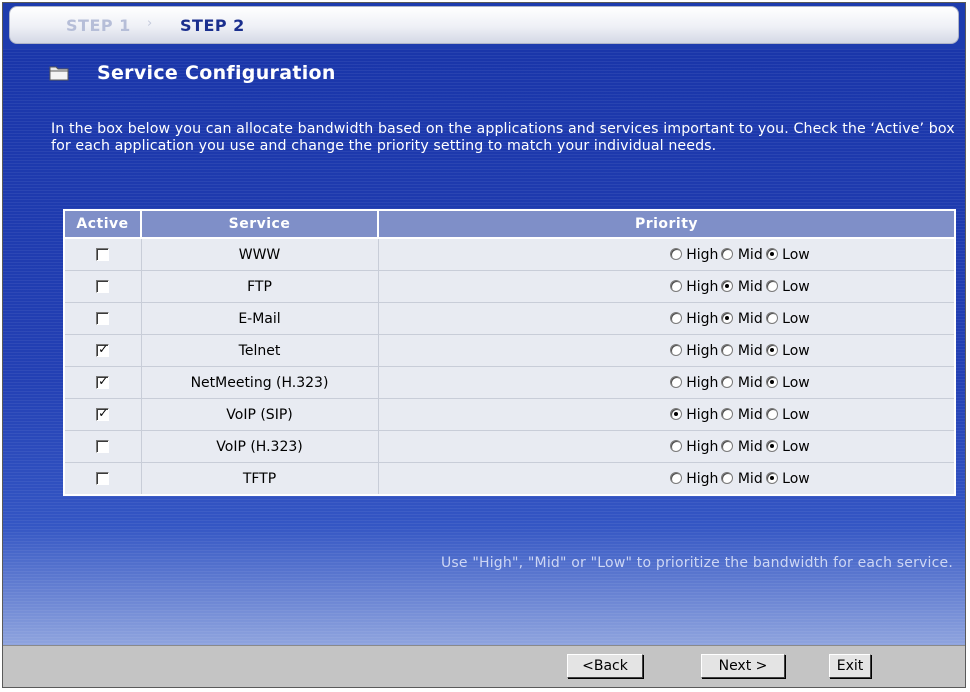  I want to click on table-row: ✓ Telnet High Mid Low, so click(509, 350).